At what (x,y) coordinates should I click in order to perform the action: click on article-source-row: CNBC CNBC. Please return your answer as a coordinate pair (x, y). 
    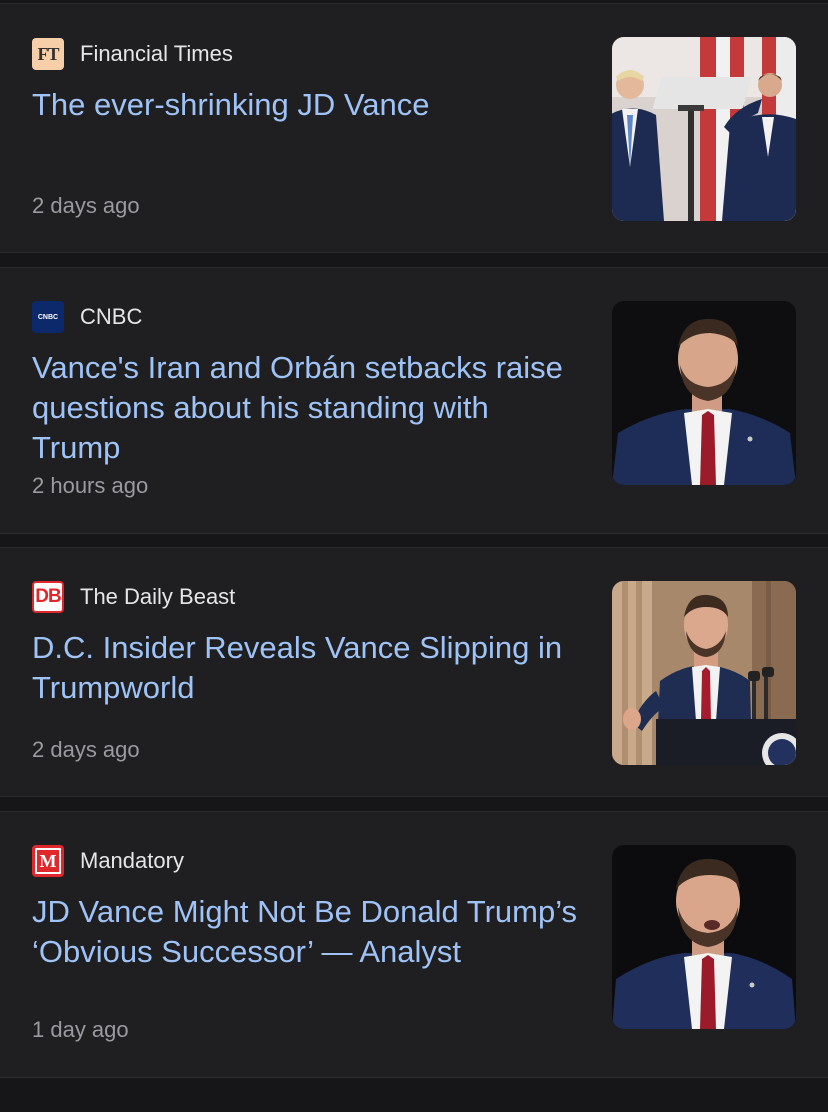
    Looking at the image, I should click on (87, 317).